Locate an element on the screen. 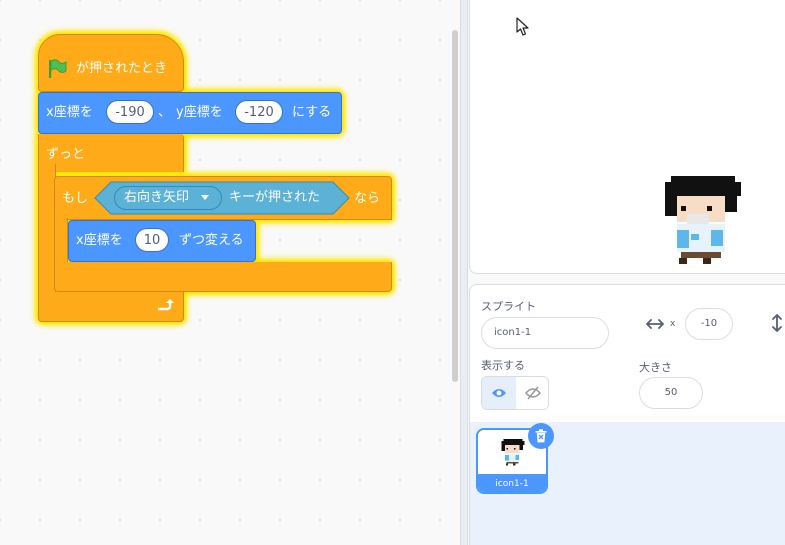  sensing-label: キーが押された is located at coordinates (275, 197).